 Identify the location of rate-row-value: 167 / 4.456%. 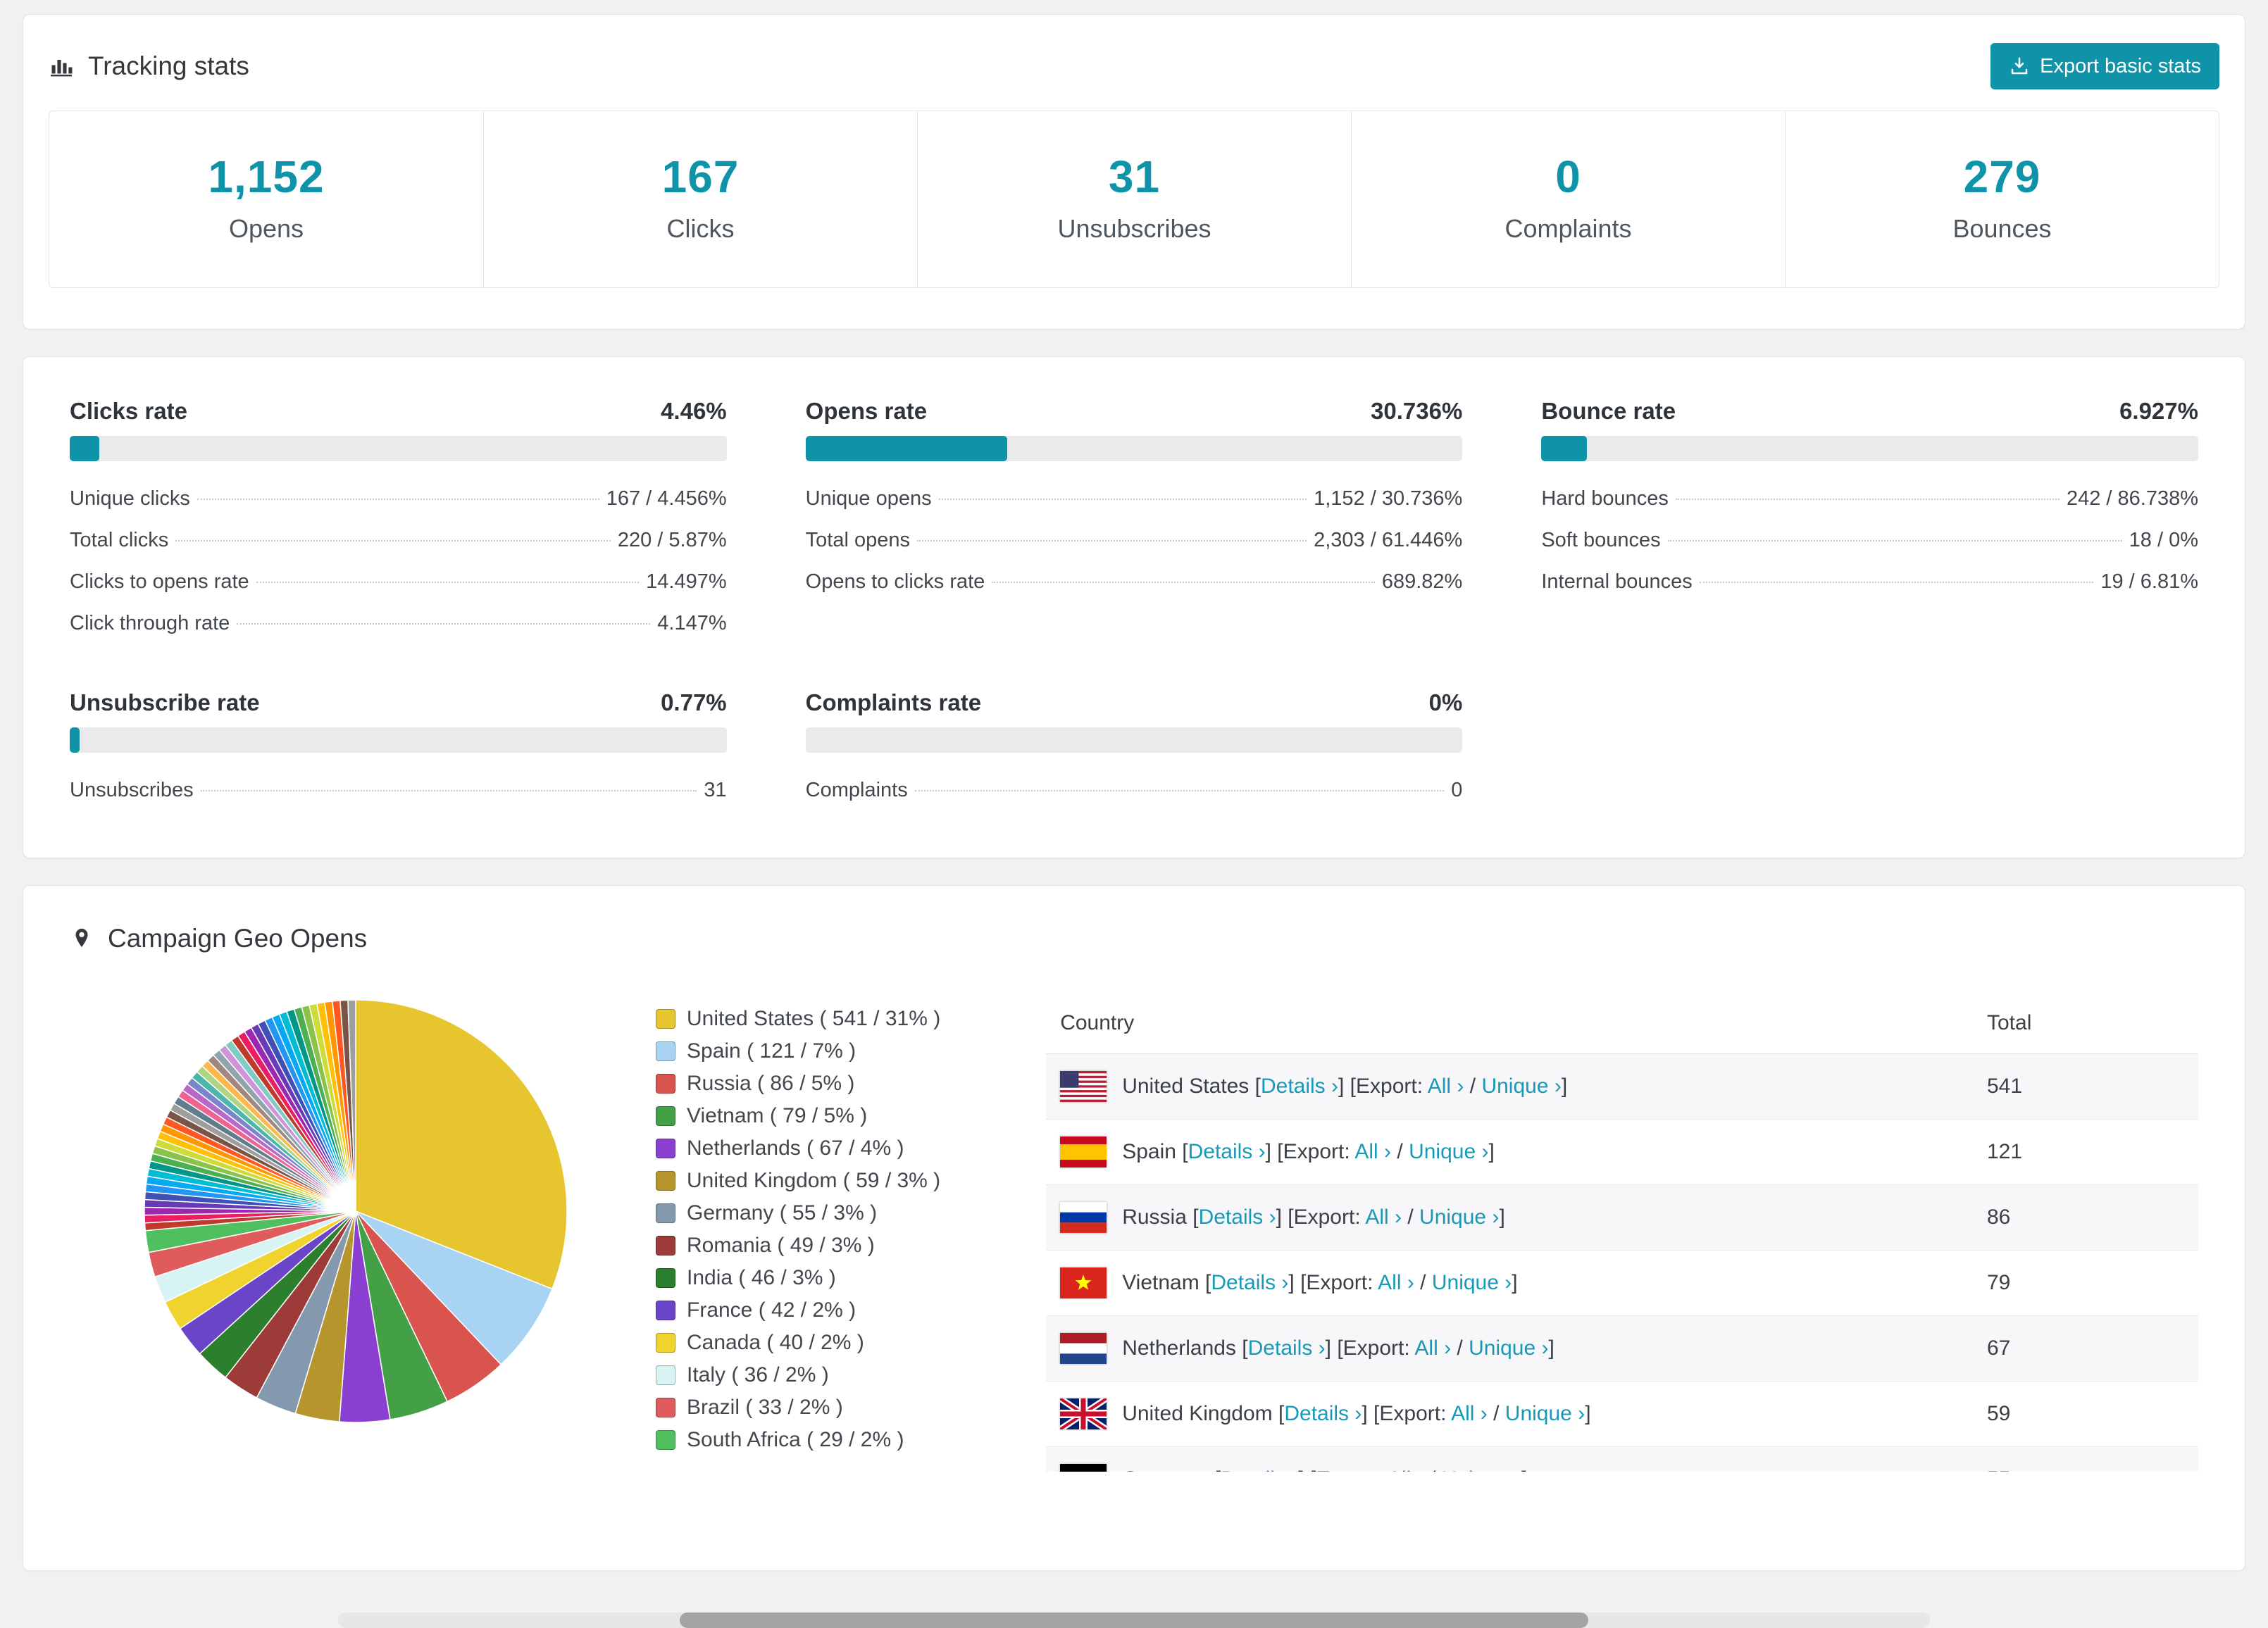
(667, 499).